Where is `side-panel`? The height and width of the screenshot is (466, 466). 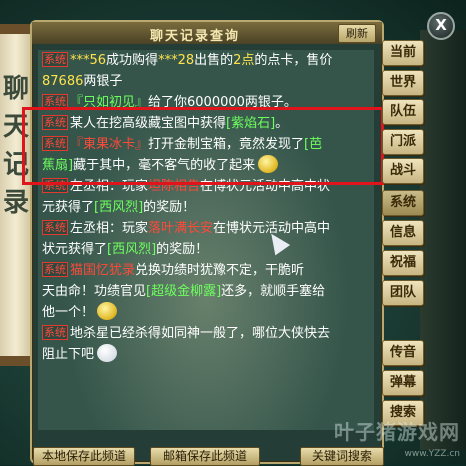 side-panel is located at coordinates (443, 240).